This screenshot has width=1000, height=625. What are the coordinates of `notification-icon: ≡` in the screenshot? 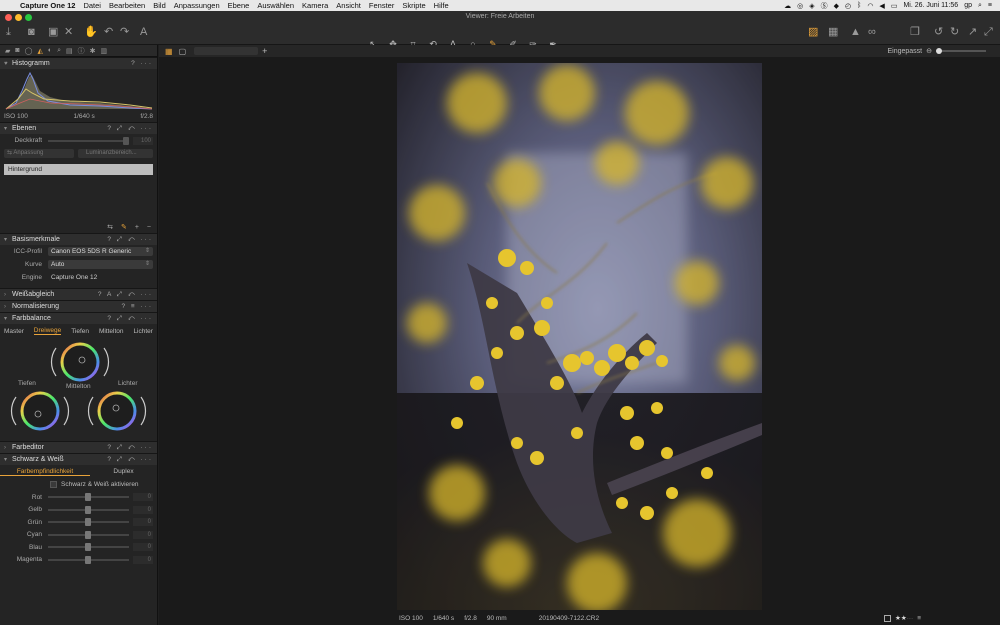 It's located at (990, 5).